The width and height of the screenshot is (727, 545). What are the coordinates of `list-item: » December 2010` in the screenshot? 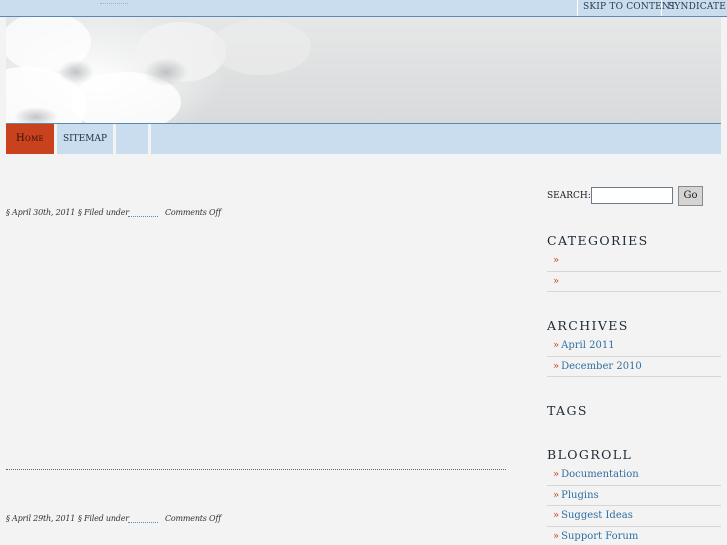 It's located at (634, 367).